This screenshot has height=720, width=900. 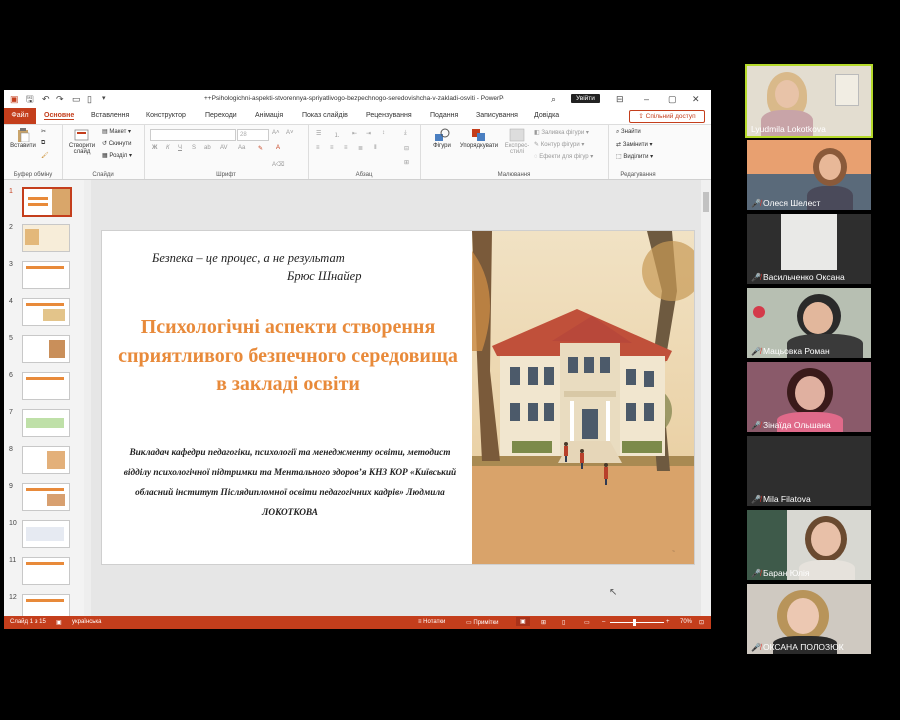 I want to click on change-case-icon: Aa, so click(x=241, y=148).